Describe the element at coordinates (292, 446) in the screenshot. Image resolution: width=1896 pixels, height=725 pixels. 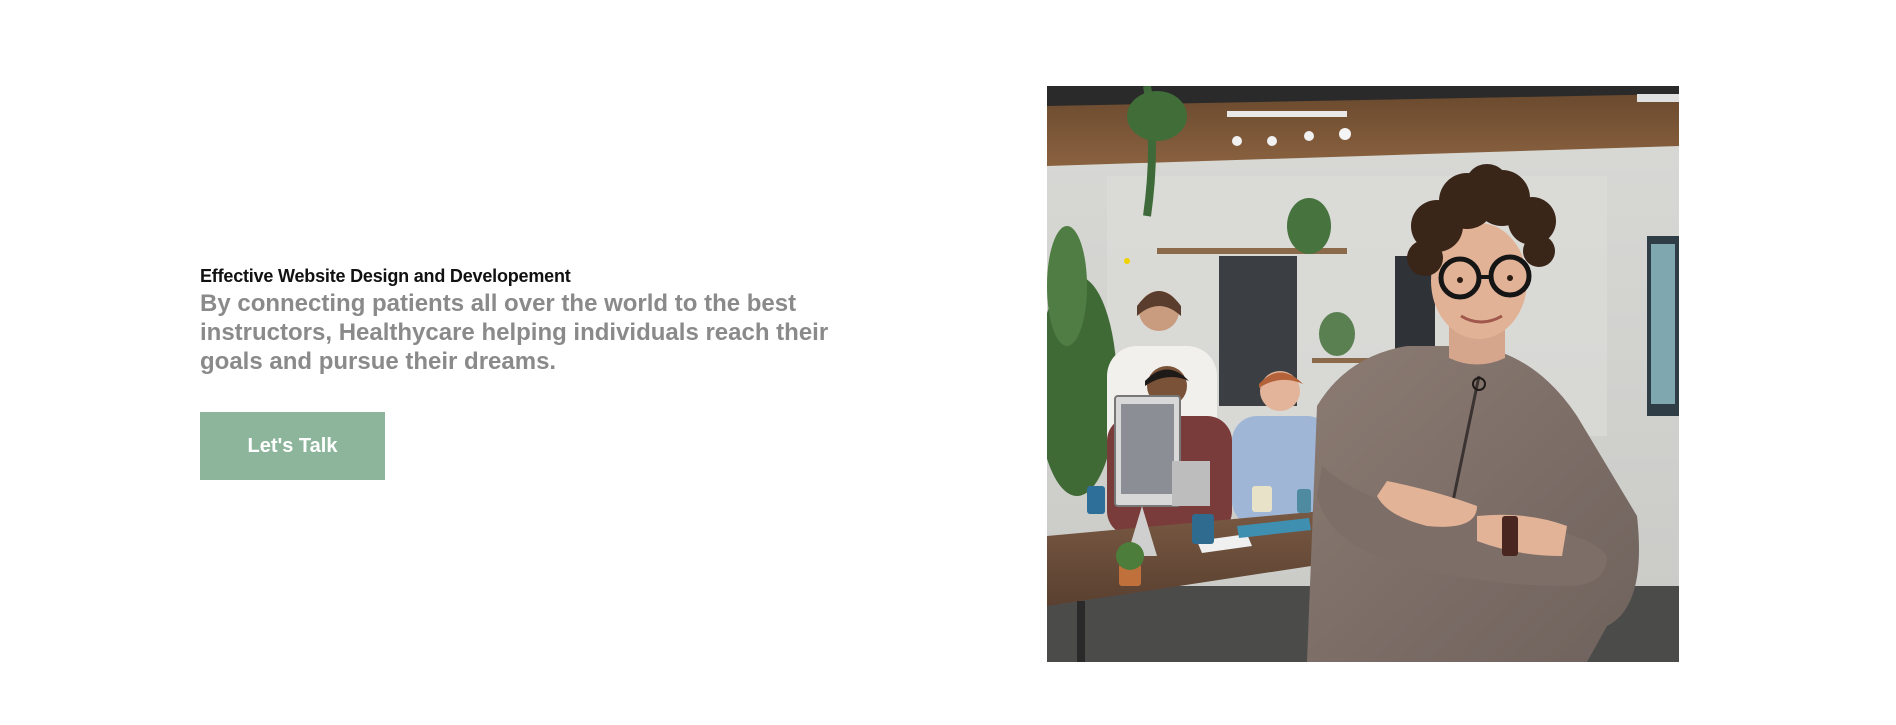
I see `lets-talk-button: Let's Talk` at that location.